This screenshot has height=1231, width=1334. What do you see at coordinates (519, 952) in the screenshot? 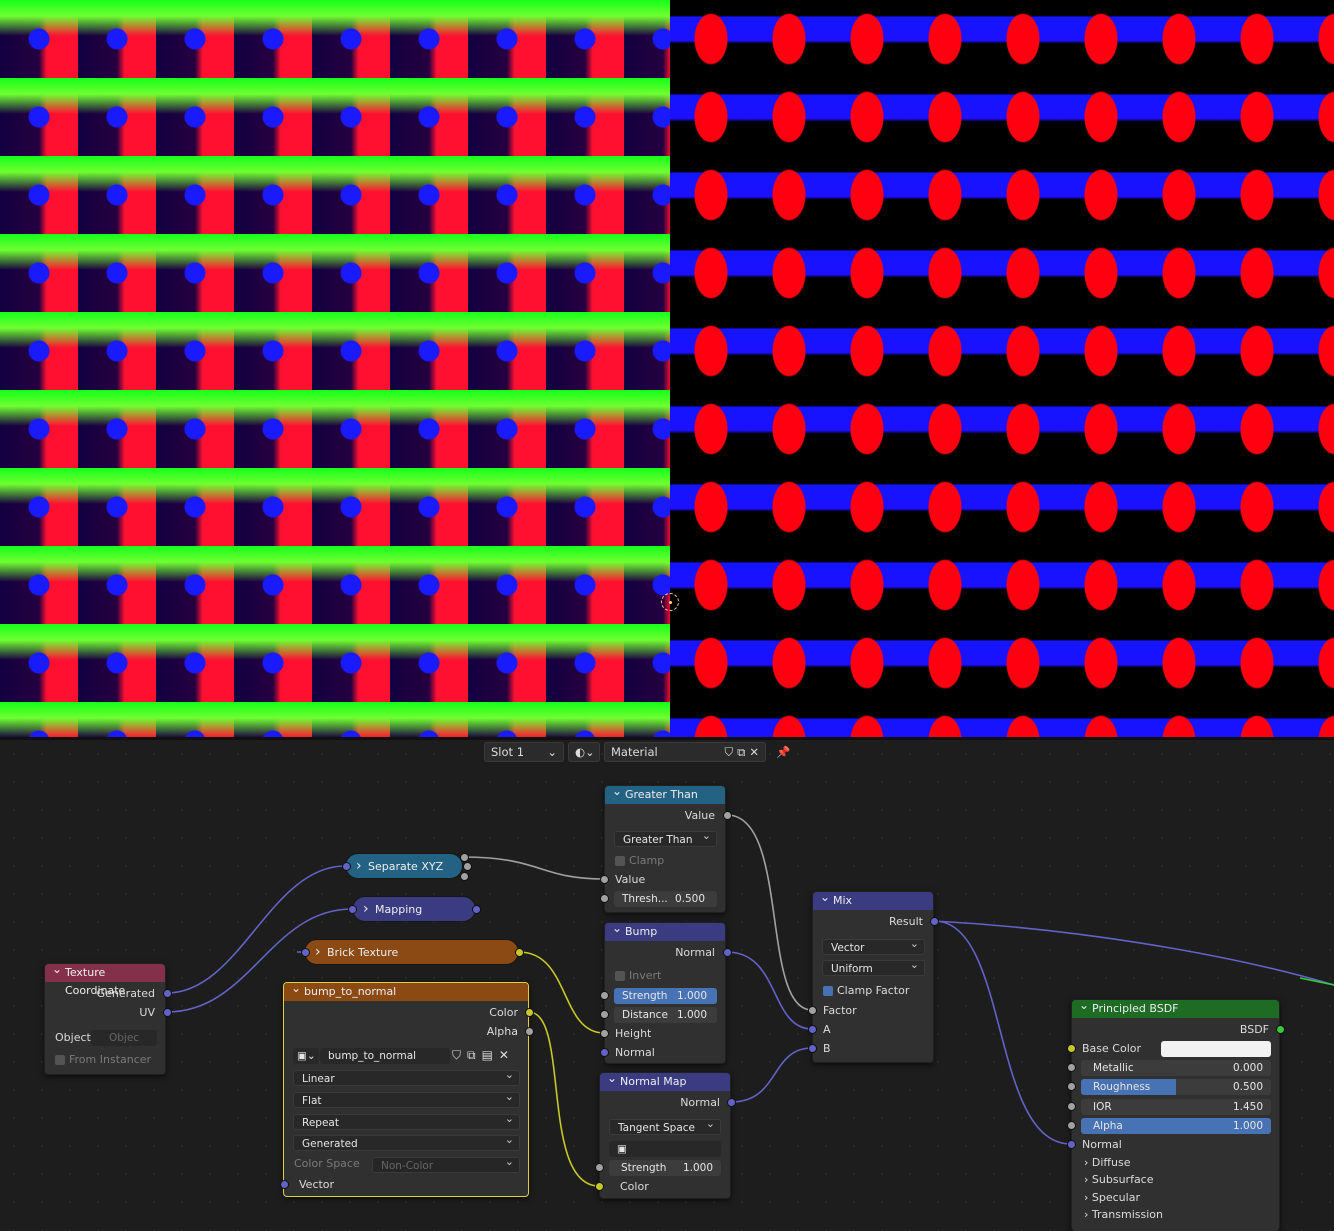
I see `socket-brick-color-out` at bounding box center [519, 952].